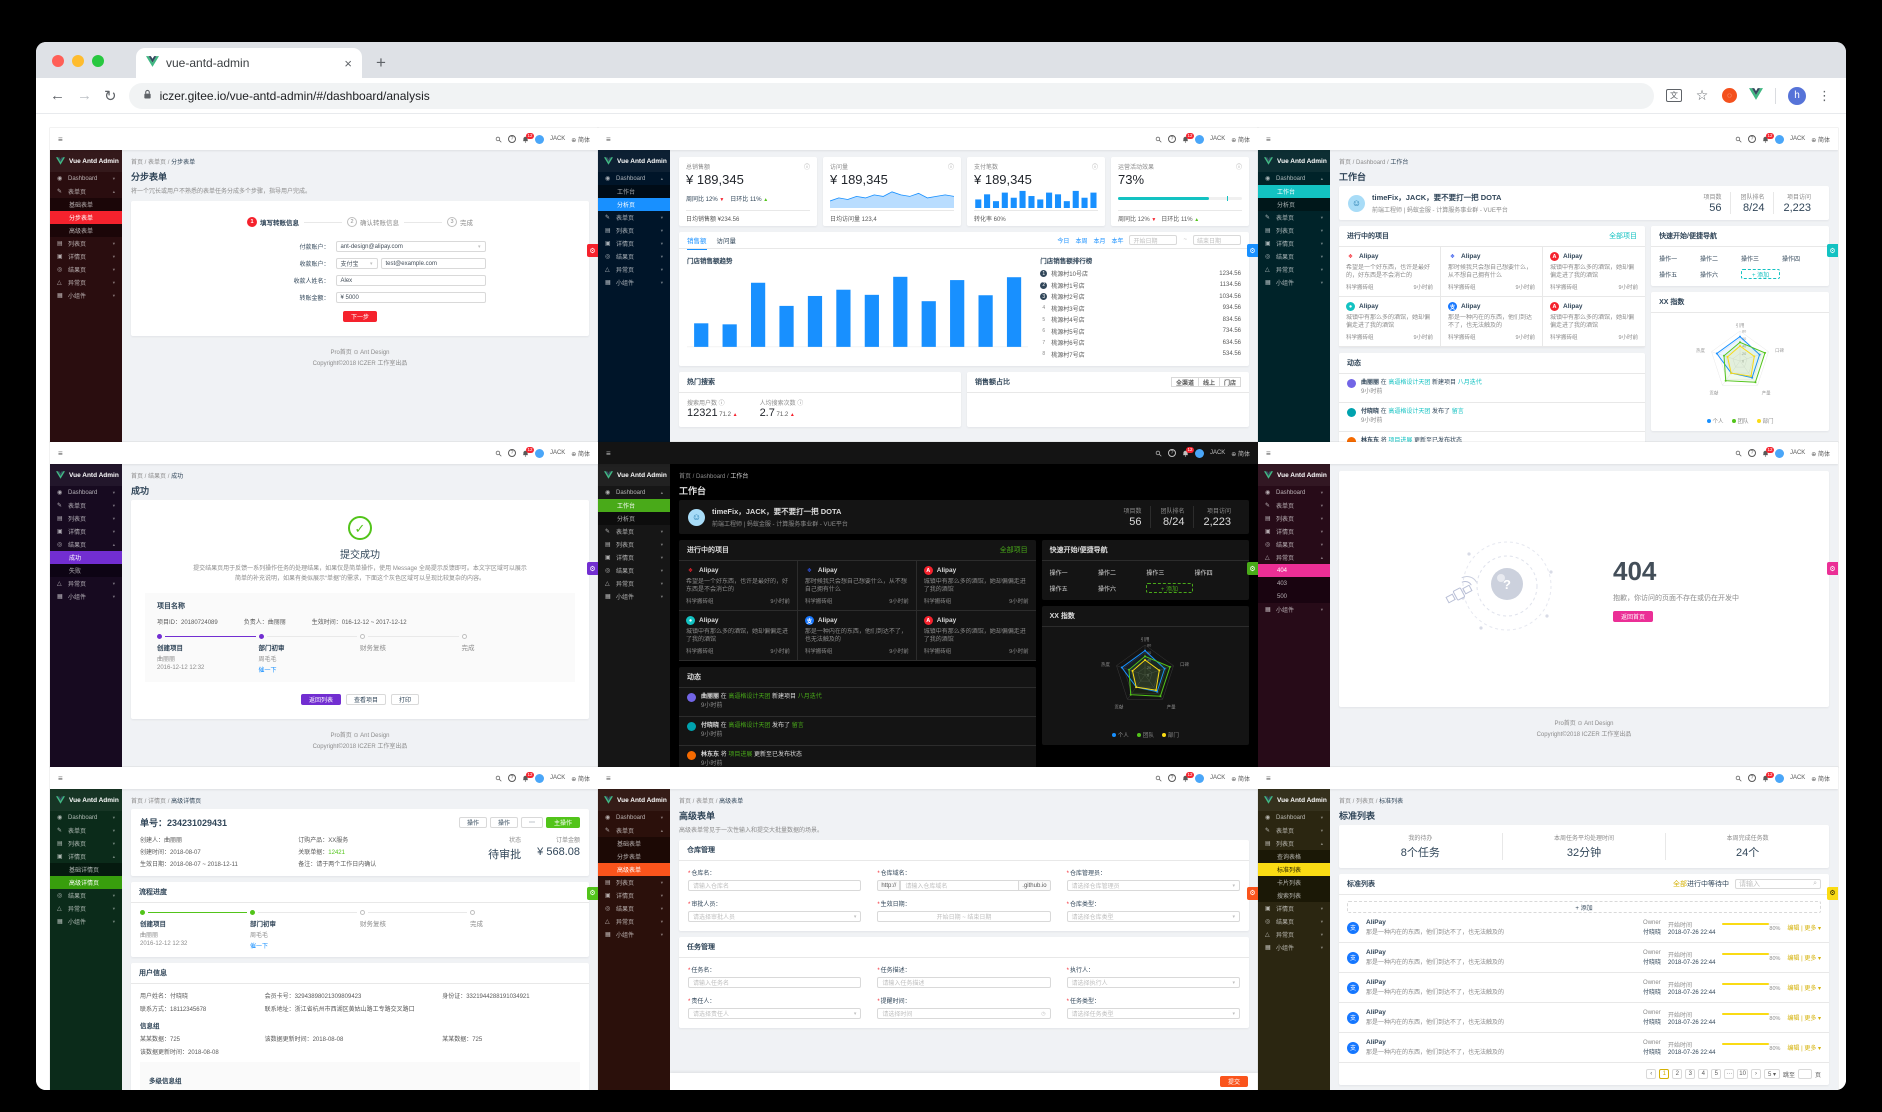 The width and height of the screenshot is (1882, 1112). I want to click on forward-icon: →, so click(84, 95).